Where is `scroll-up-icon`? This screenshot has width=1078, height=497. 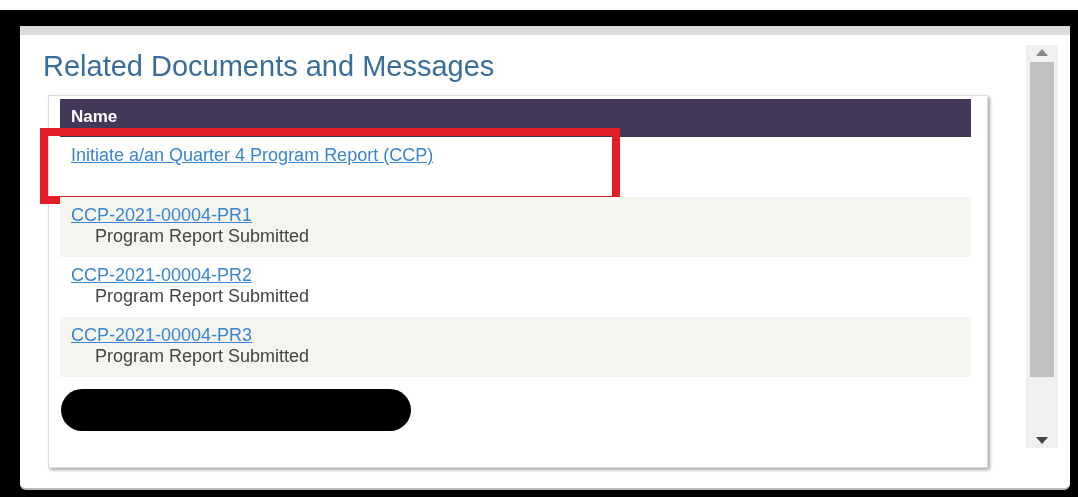 scroll-up-icon is located at coordinates (1042, 52).